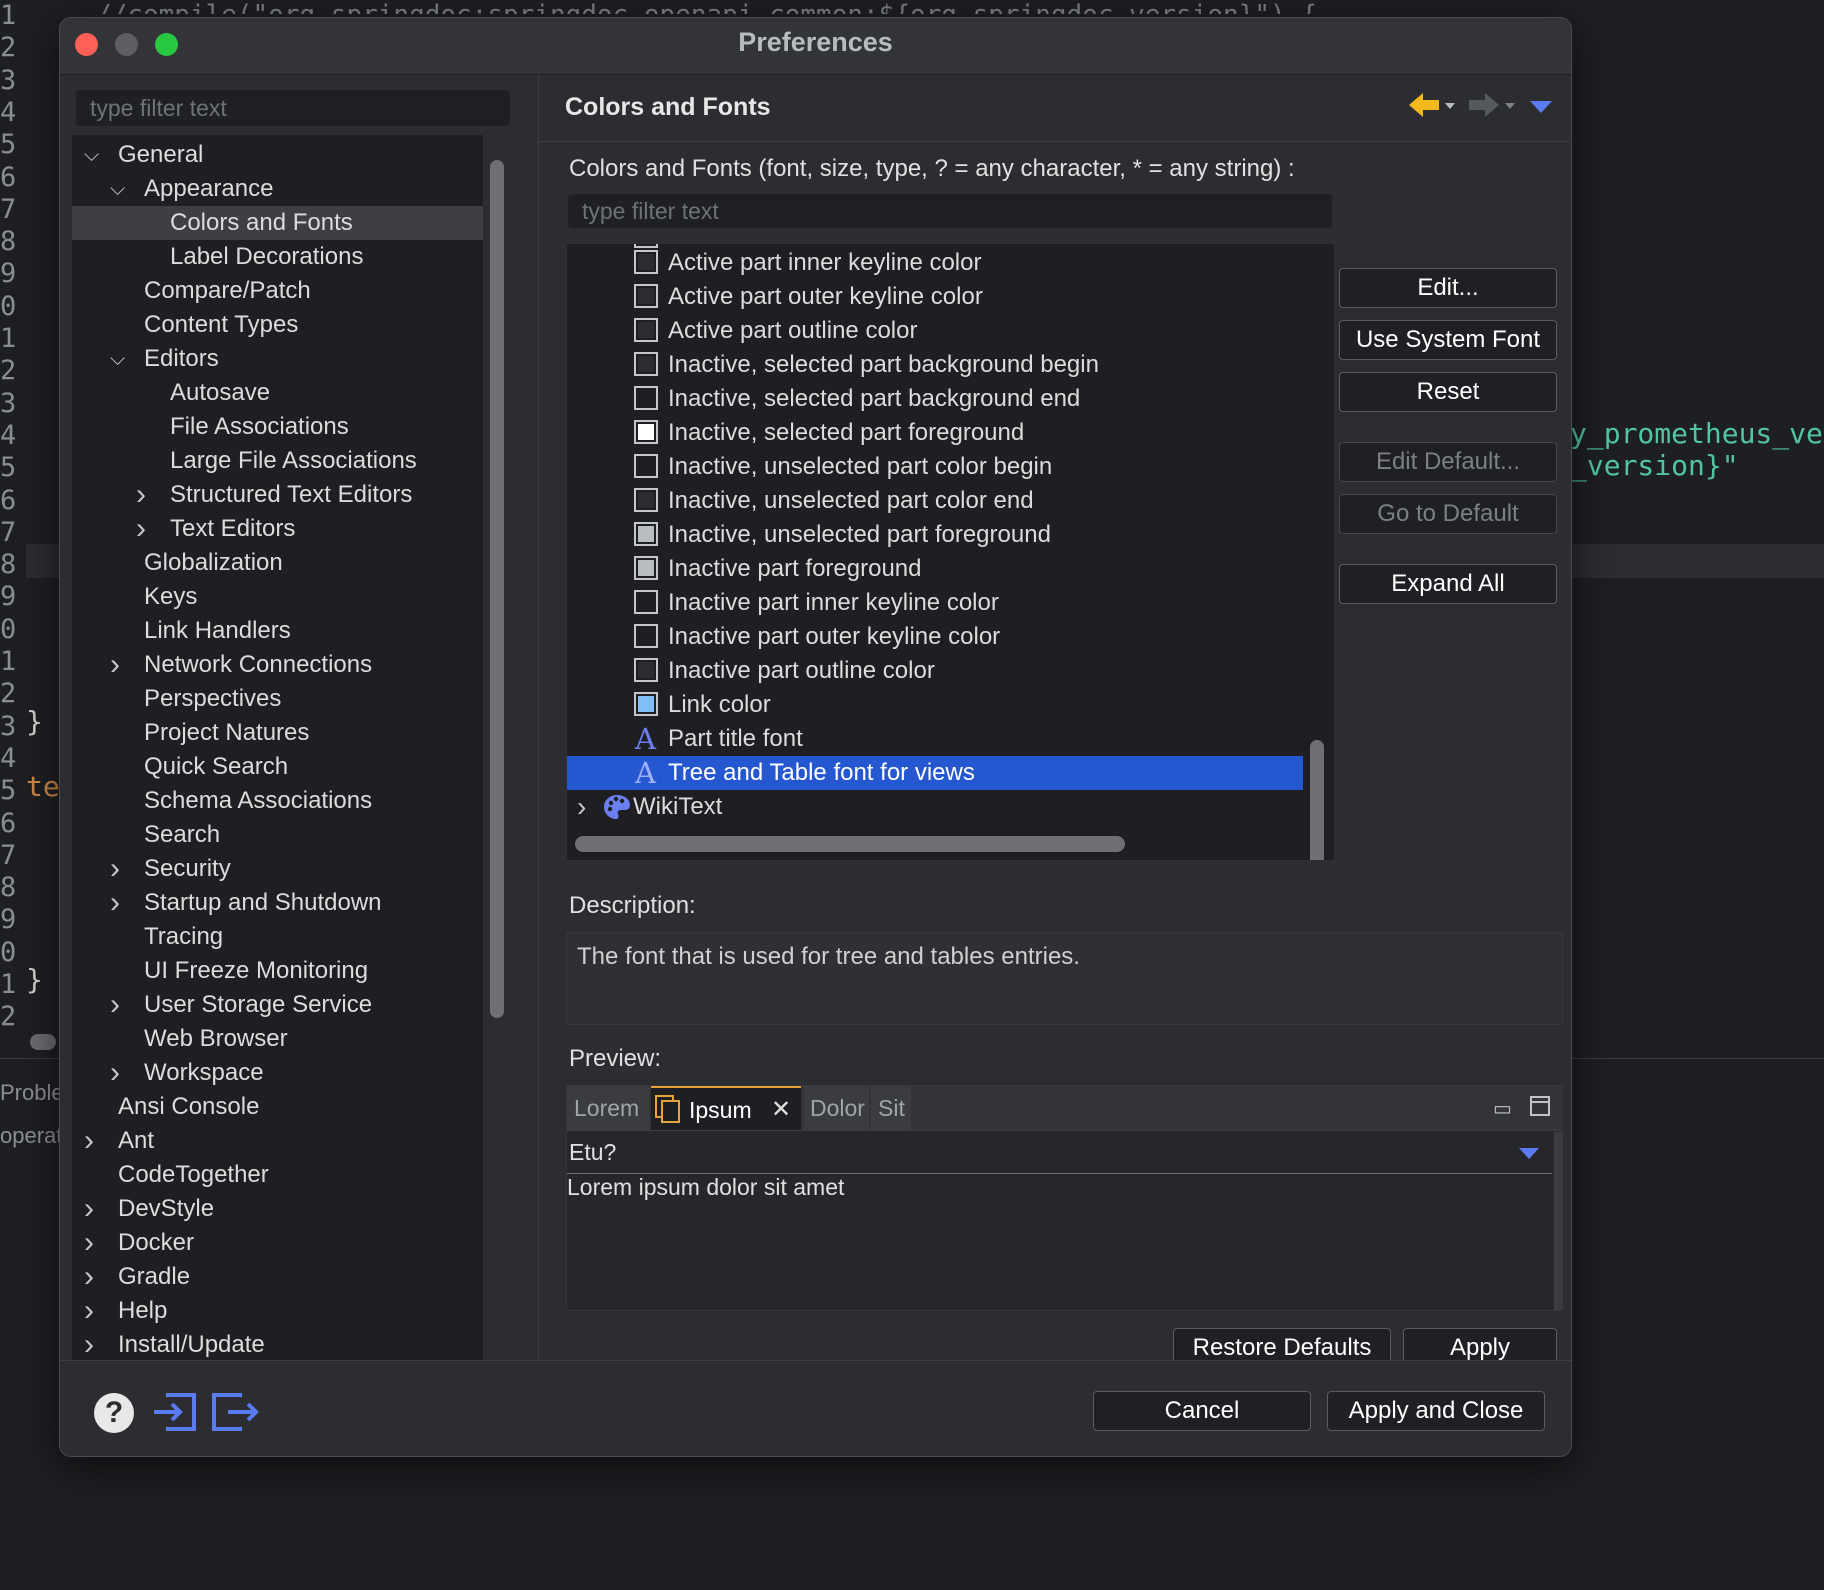  I want to click on help-icon: ?, so click(114, 1413).